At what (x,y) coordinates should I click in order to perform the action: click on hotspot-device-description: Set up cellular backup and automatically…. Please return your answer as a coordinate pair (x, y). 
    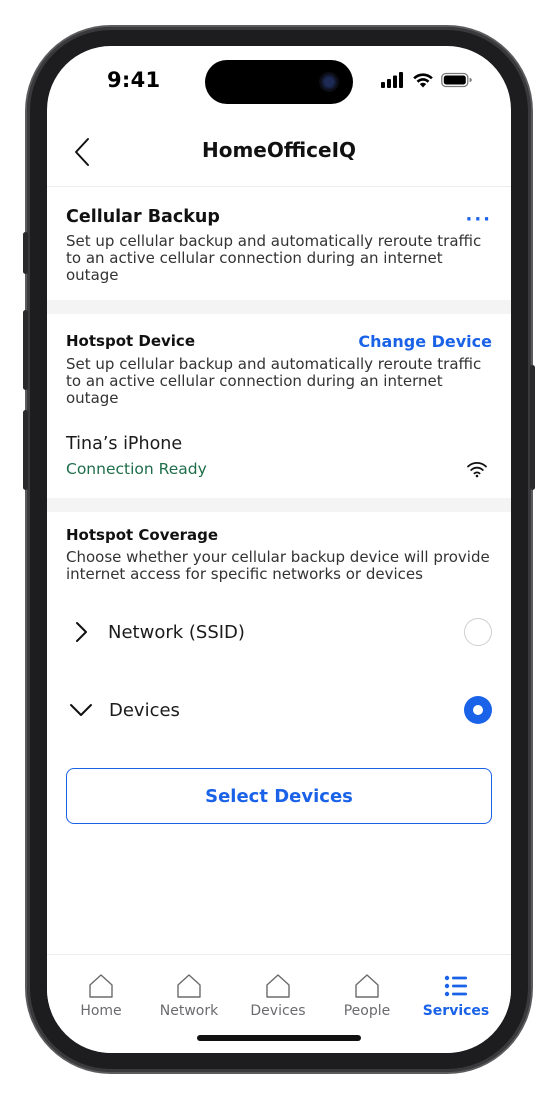
    Looking at the image, I should click on (274, 381).